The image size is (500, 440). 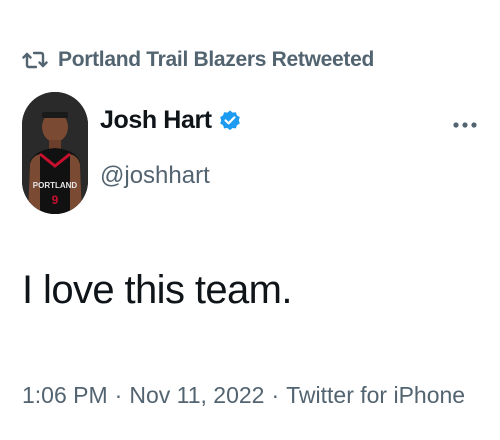 What do you see at coordinates (196, 395) in the screenshot?
I see `tweet-date: Nov 11, 2022` at bounding box center [196, 395].